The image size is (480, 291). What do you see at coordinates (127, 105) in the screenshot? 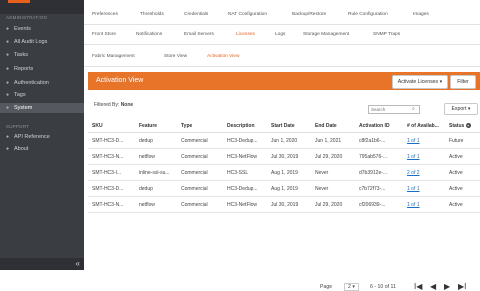
I see `filtered-by-value: None` at bounding box center [127, 105].